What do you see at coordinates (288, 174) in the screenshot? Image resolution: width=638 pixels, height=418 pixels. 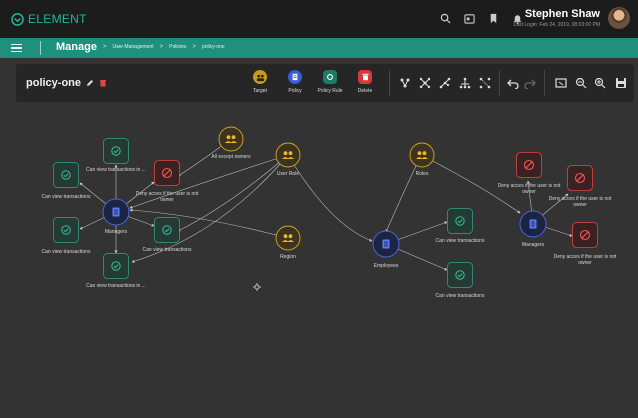 I see `target-group-label: User Role` at bounding box center [288, 174].